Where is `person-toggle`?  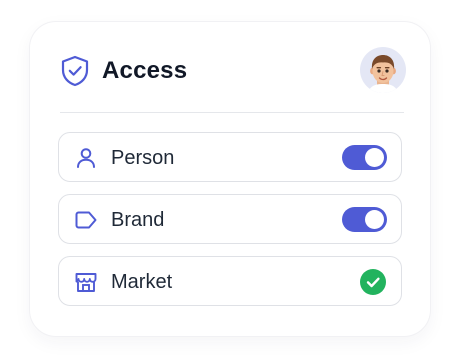
person-toggle is located at coordinates (364, 157).